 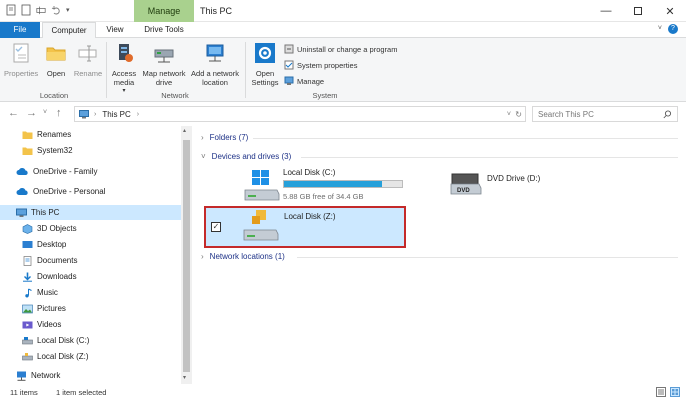 I want to click on map-network-drive-button: Map network drive, so click(x=164, y=64).